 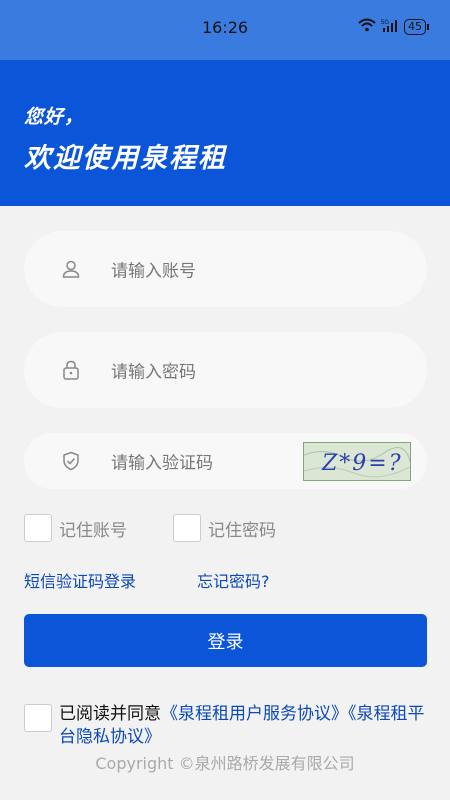 I want to click on password-input-placeholder: 请输入密码, so click(x=153, y=372).